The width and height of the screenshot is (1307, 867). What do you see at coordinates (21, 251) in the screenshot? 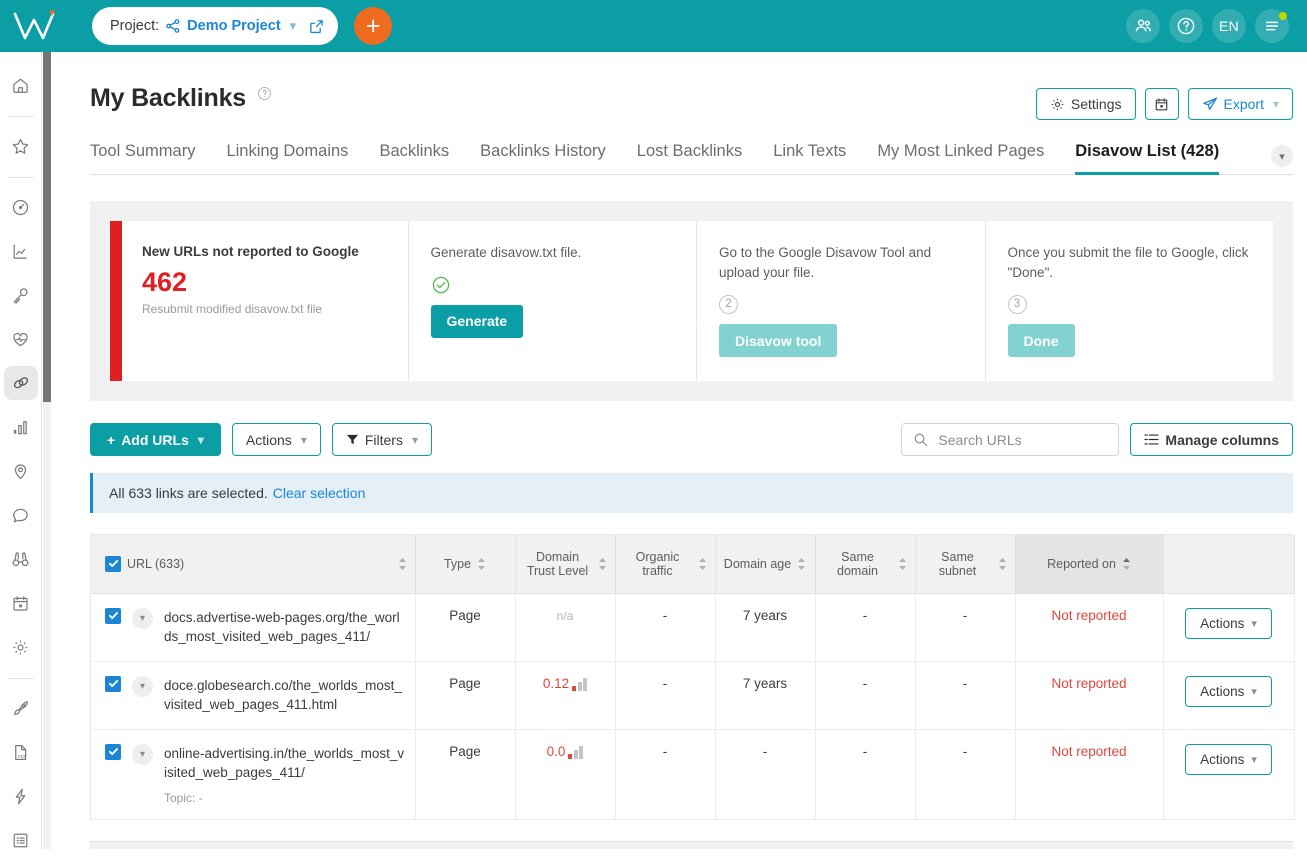
I see `sidebar-item-rank-tracking` at bounding box center [21, 251].